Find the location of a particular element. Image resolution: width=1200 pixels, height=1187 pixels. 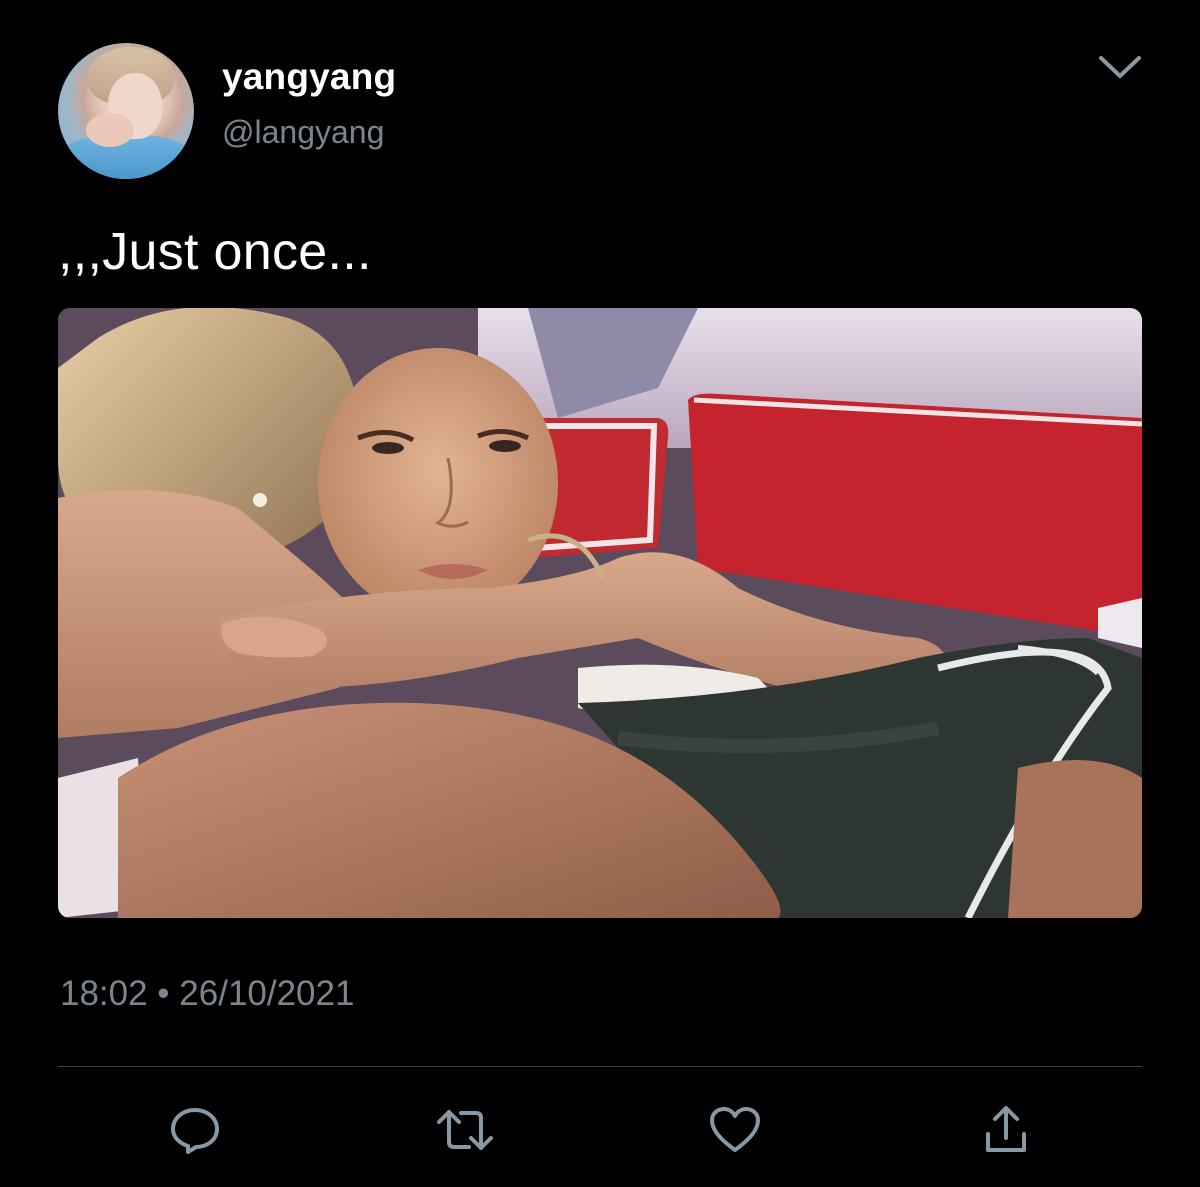

like-button is located at coordinates (735, 1130).